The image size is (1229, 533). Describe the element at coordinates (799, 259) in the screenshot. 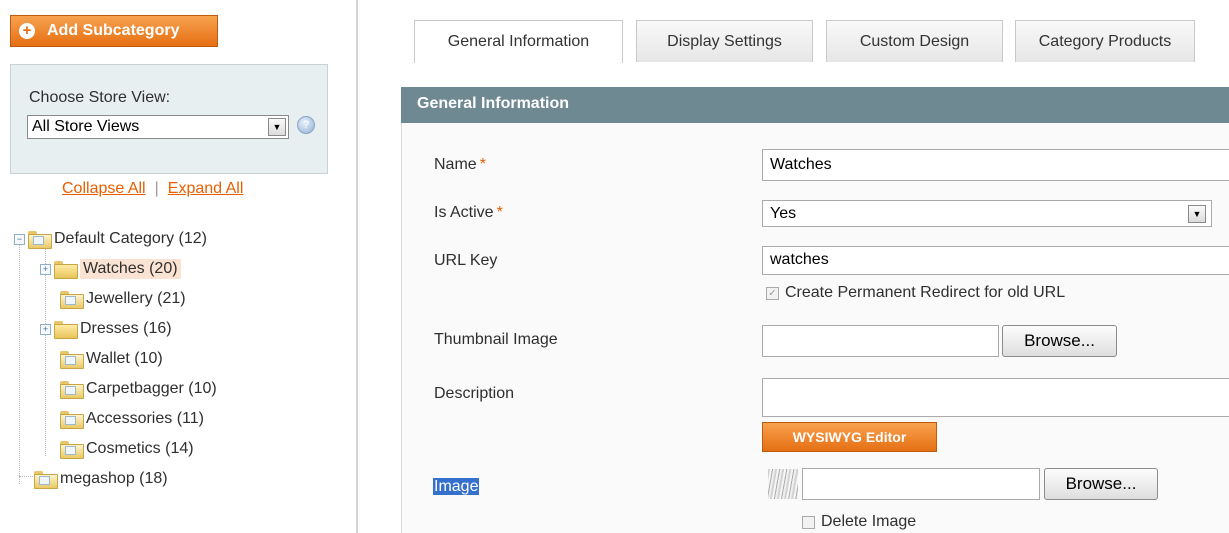

I see `url-key-value: watches` at that location.